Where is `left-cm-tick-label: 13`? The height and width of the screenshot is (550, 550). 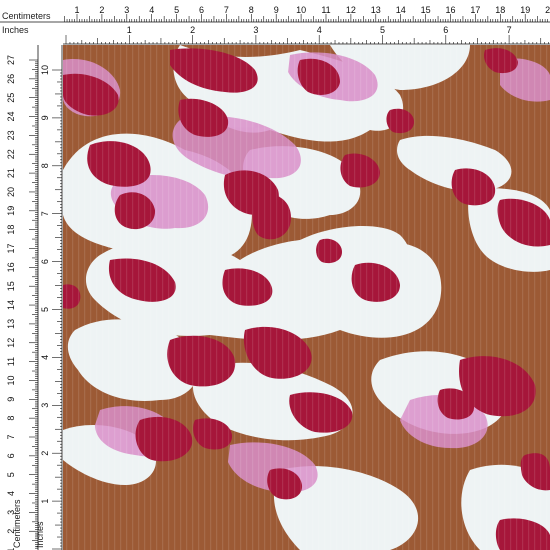 left-cm-tick-label: 13 is located at coordinates (11, 324).